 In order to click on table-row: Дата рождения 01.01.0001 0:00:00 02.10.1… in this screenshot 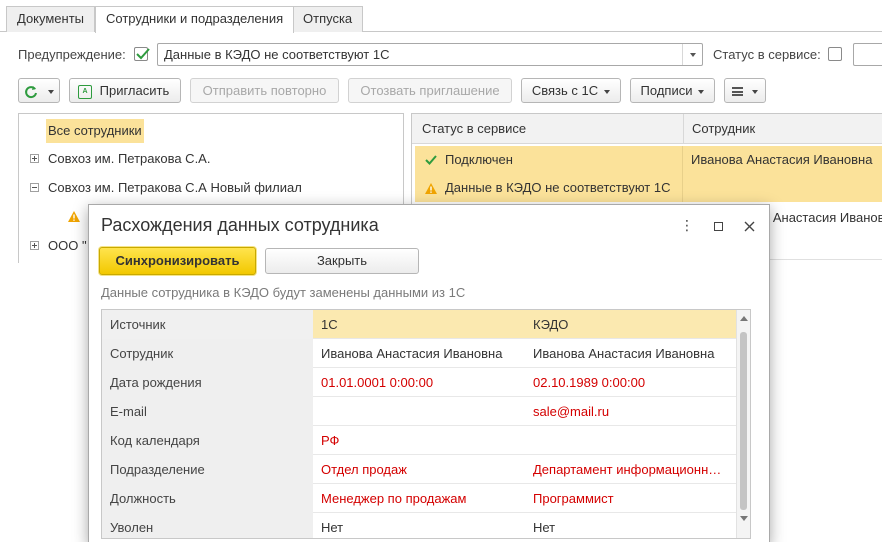, I will do `click(420, 382)`.